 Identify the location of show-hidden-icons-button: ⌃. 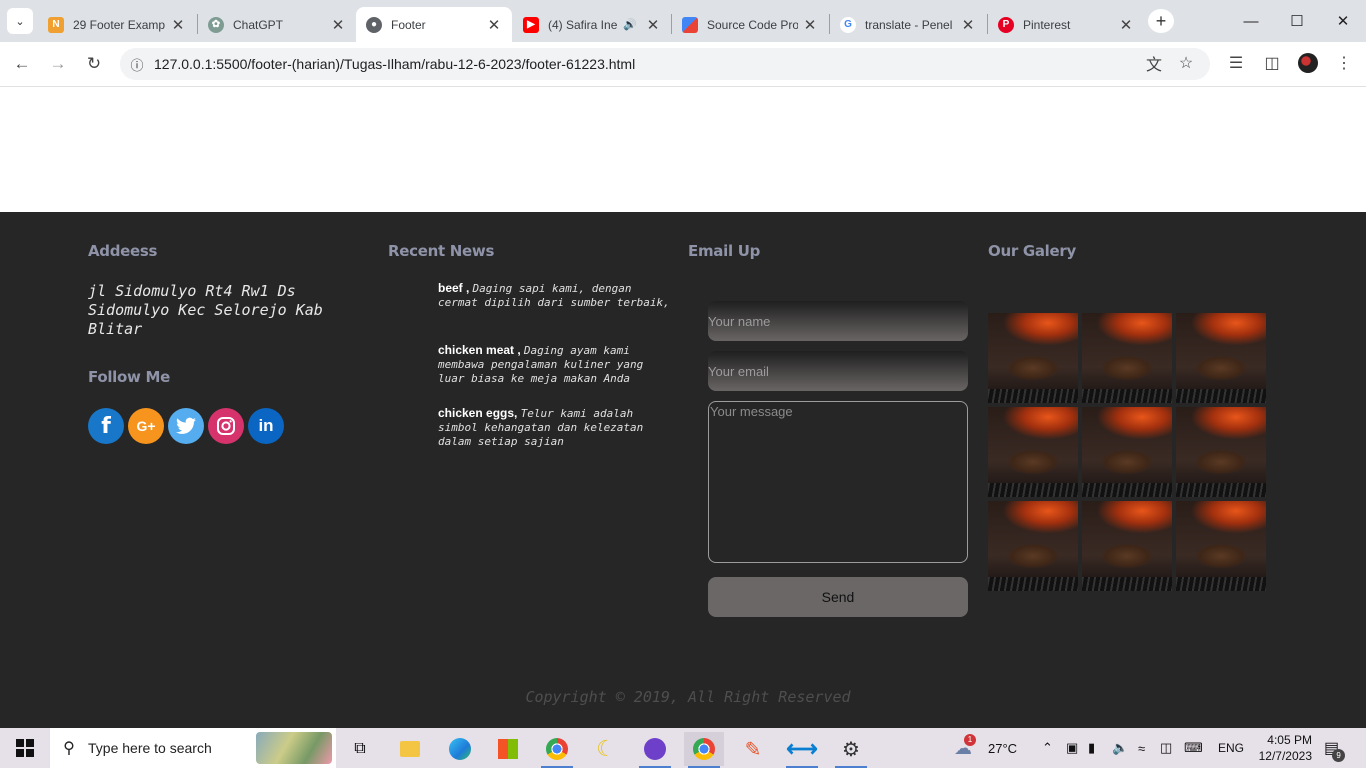
(1047, 748).